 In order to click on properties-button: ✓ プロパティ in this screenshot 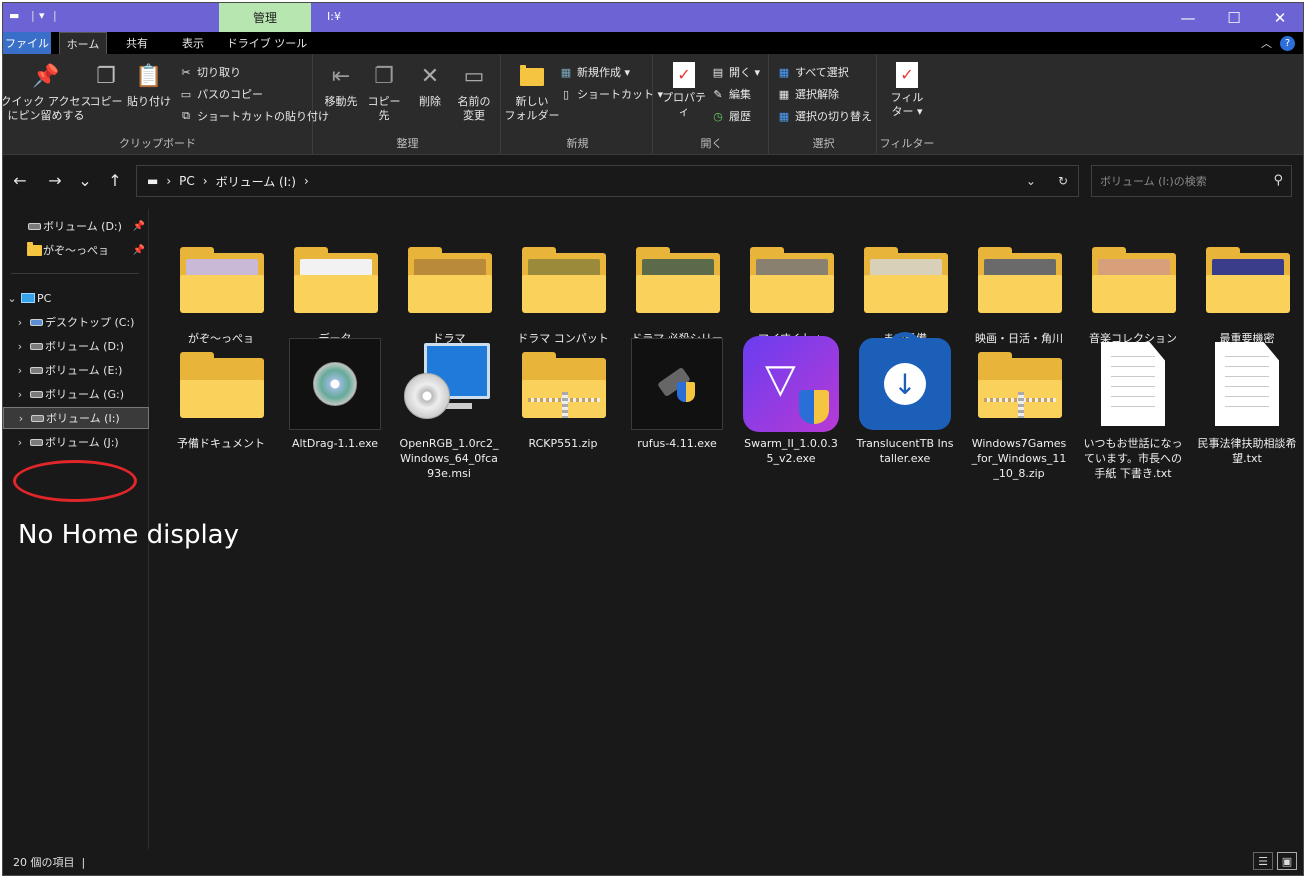, I will do `click(684, 90)`.